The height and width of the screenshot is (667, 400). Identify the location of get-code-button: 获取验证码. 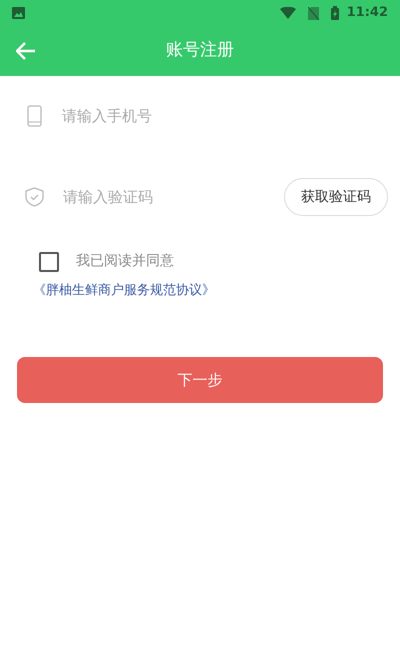
(336, 197).